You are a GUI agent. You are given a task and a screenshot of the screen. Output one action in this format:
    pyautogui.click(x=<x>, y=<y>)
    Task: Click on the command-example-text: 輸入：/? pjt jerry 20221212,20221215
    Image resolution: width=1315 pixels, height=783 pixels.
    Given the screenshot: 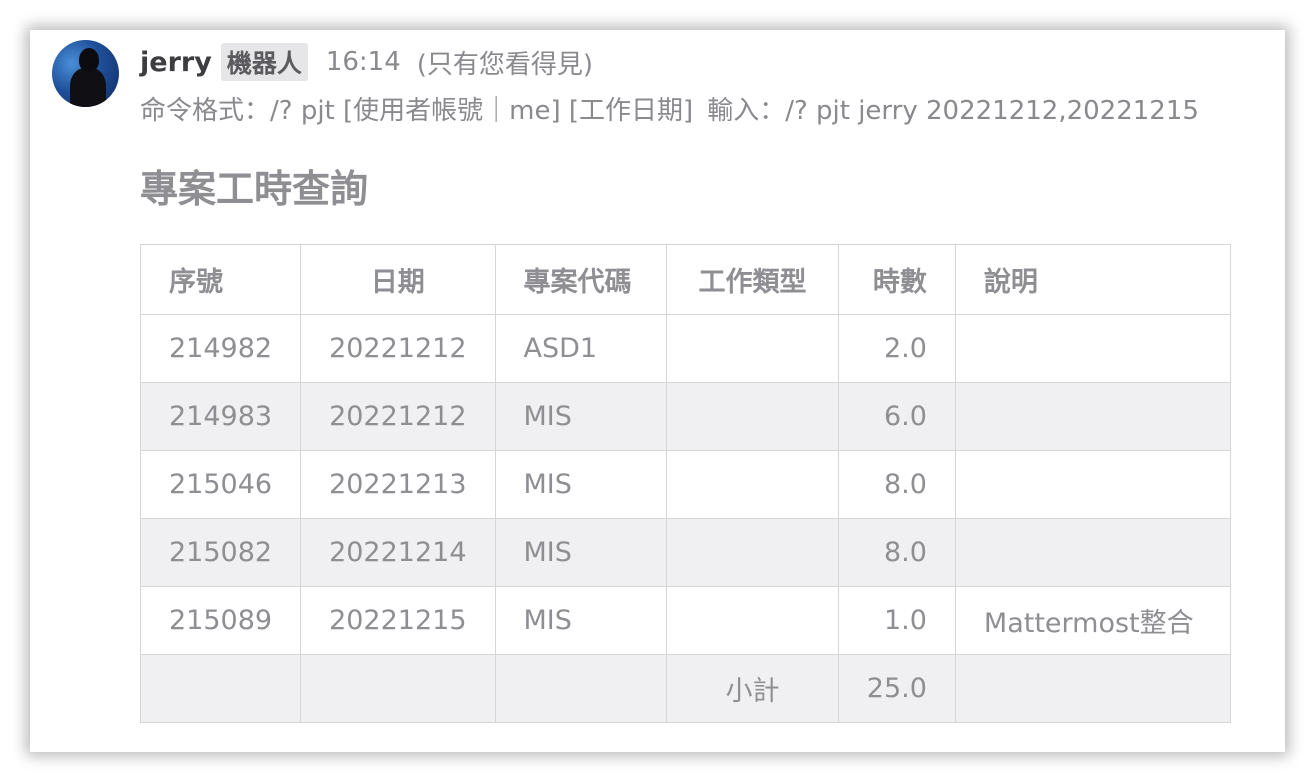 What is the action you would take?
    pyautogui.click(x=953, y=111)
    